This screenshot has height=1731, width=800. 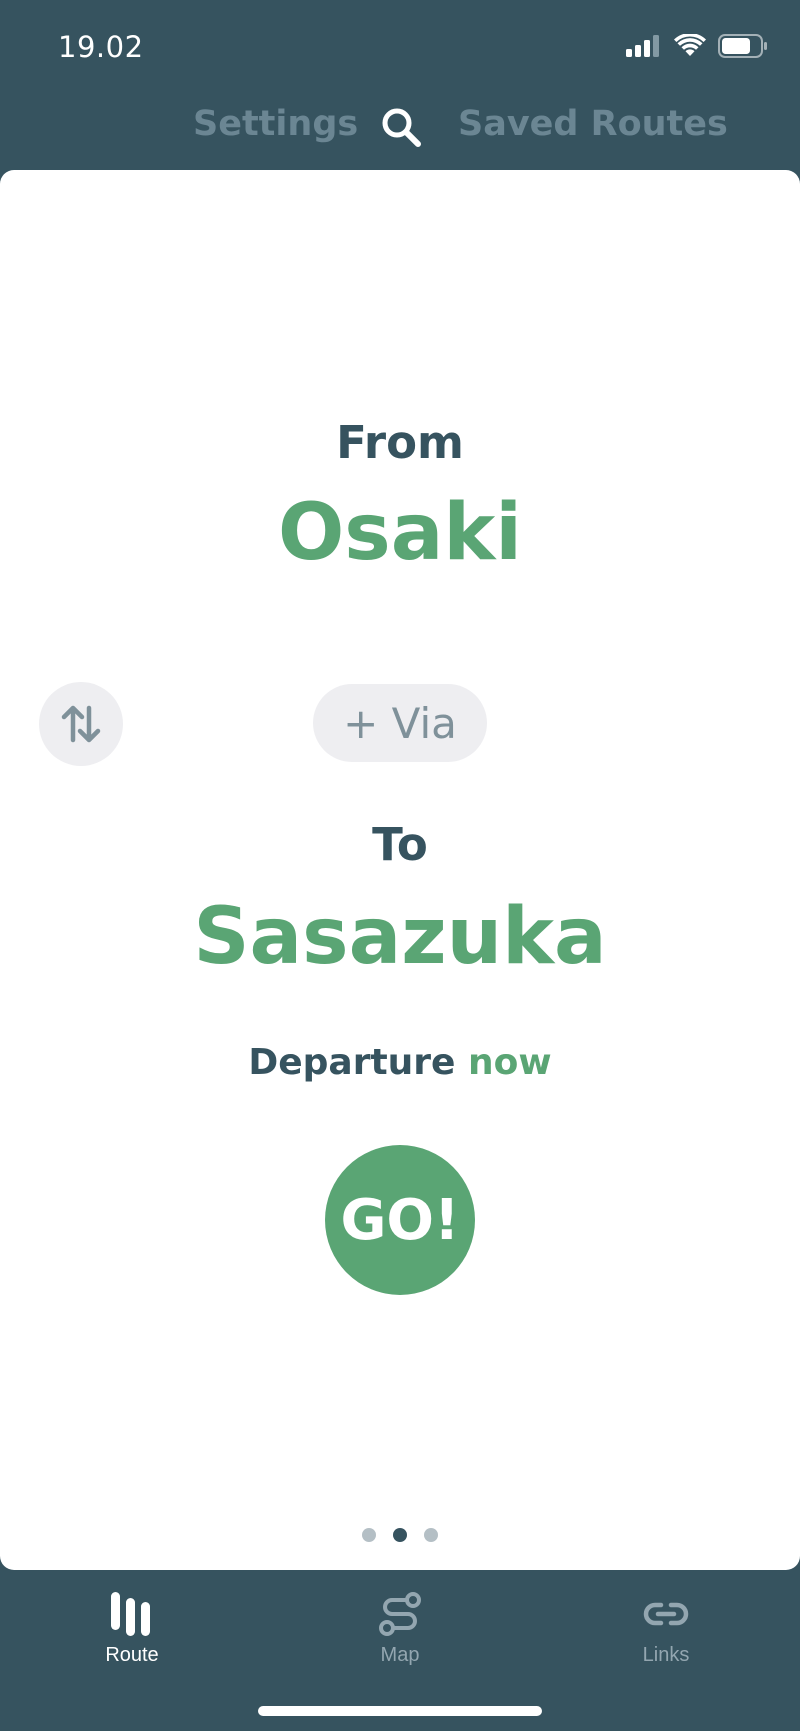 What do you see at coordinates (352, 1062) in the screenshot?
I see `departure-label: Departure` at bounding box center [352, 1062].